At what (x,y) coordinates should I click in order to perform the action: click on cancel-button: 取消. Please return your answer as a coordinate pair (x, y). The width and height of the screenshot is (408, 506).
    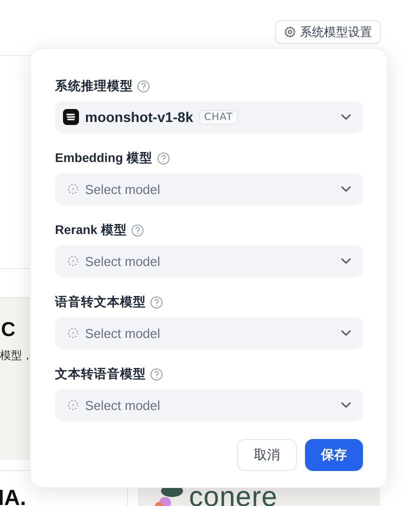
    Looking at the image, I should click on (267, 455).